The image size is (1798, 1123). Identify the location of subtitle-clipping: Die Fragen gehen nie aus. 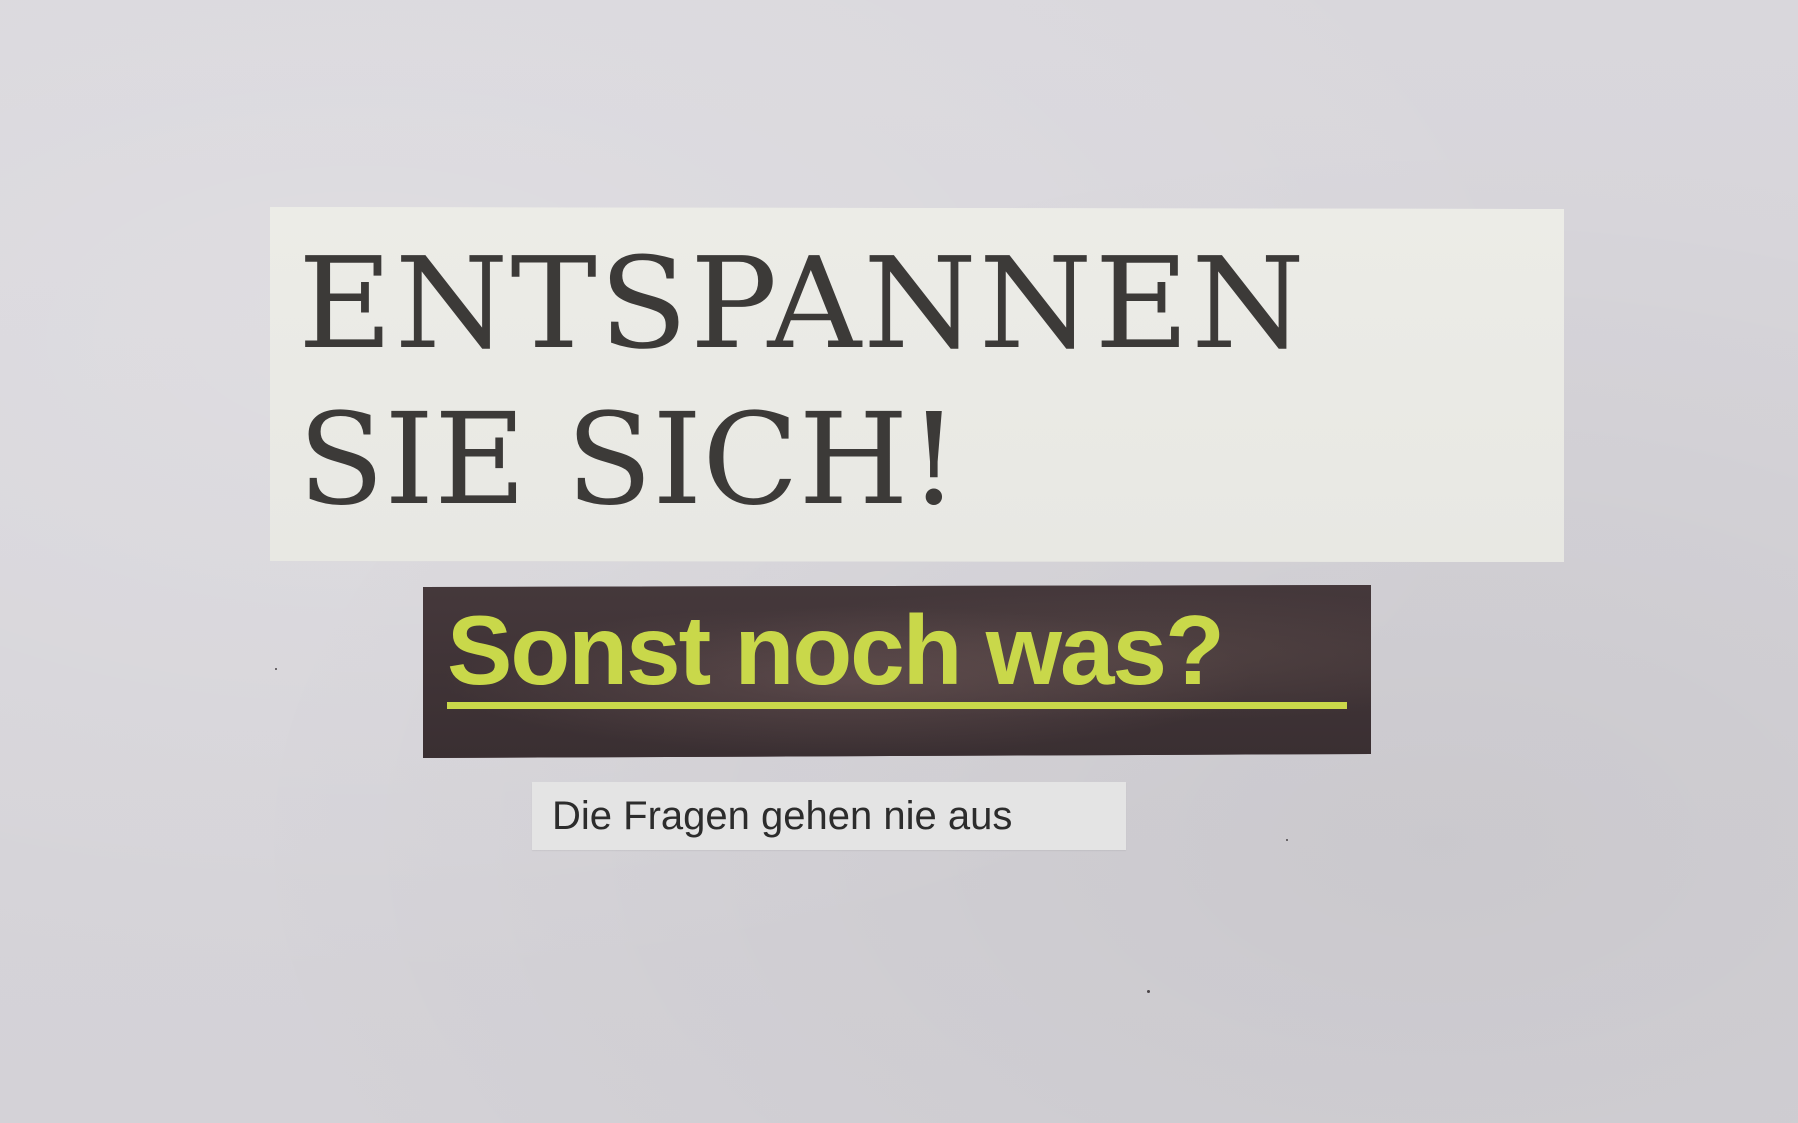
(829, 816).